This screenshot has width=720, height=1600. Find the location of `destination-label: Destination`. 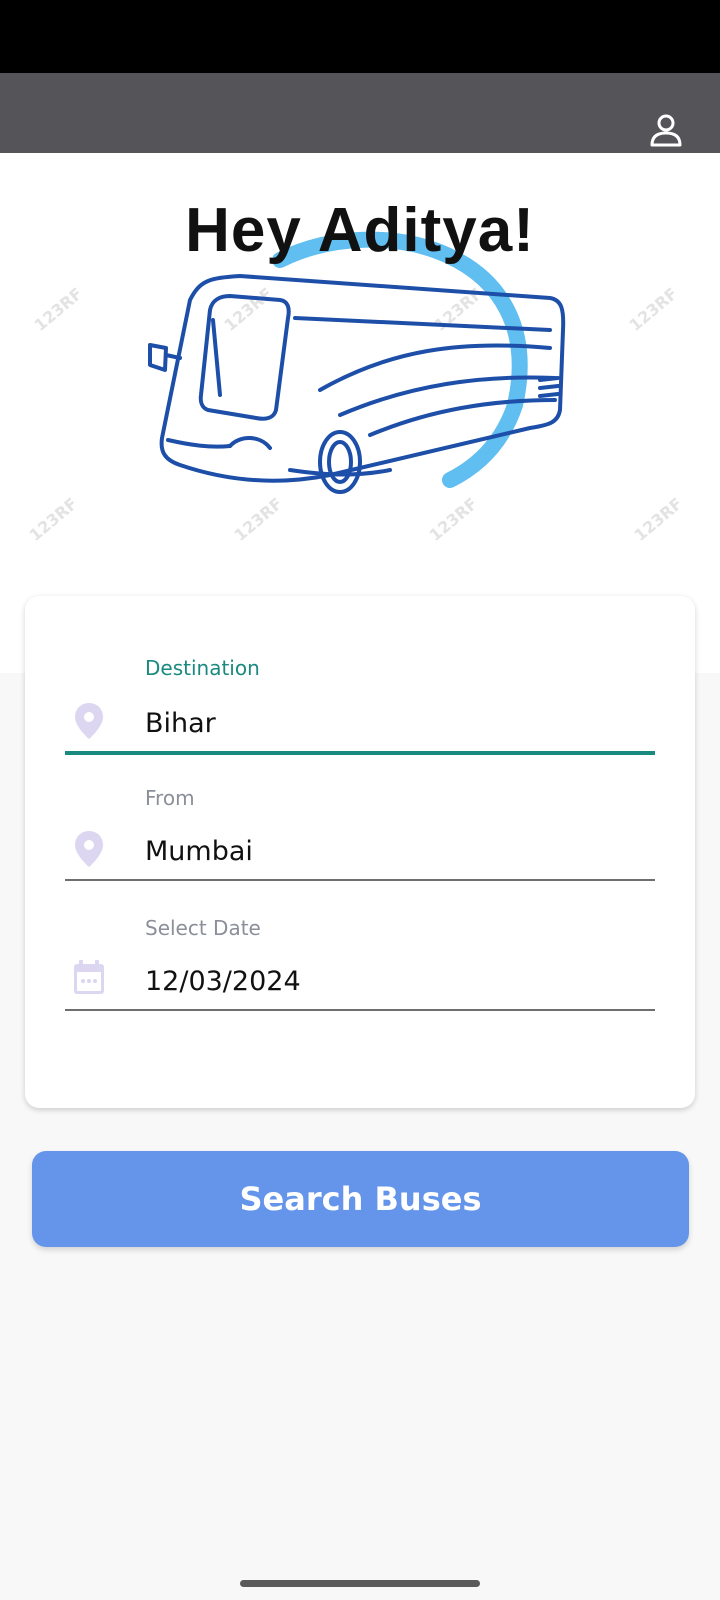

destination-label: Destination is located at coordinates (202, 668).